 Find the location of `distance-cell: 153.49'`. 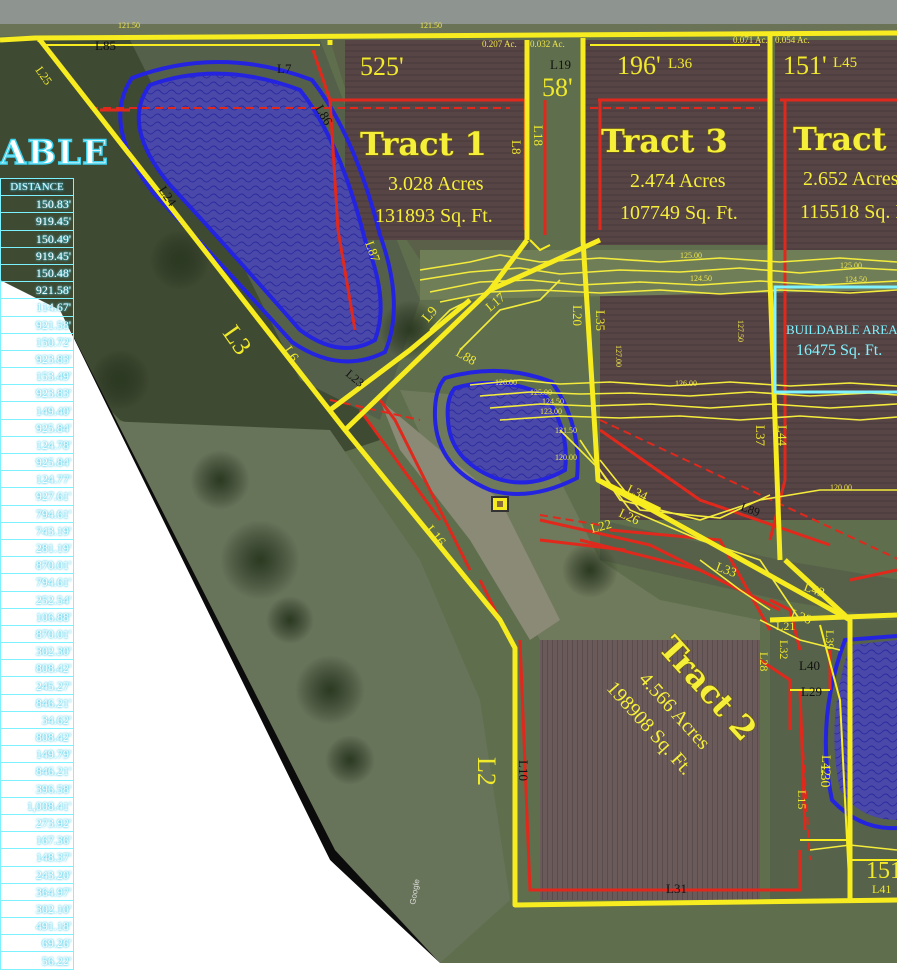

distance-cell: 153.49' is located at coordinates (37, 376).